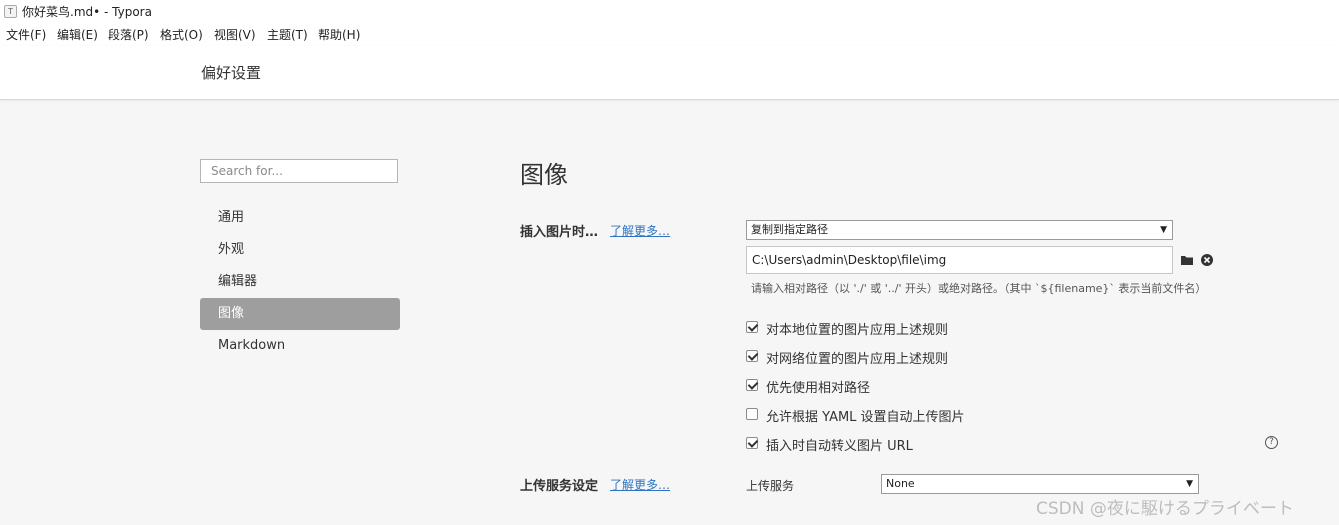 This screenshot has width=1339, height=525. I want to click on menu-edit: 编辑(E), so click(77, 34).